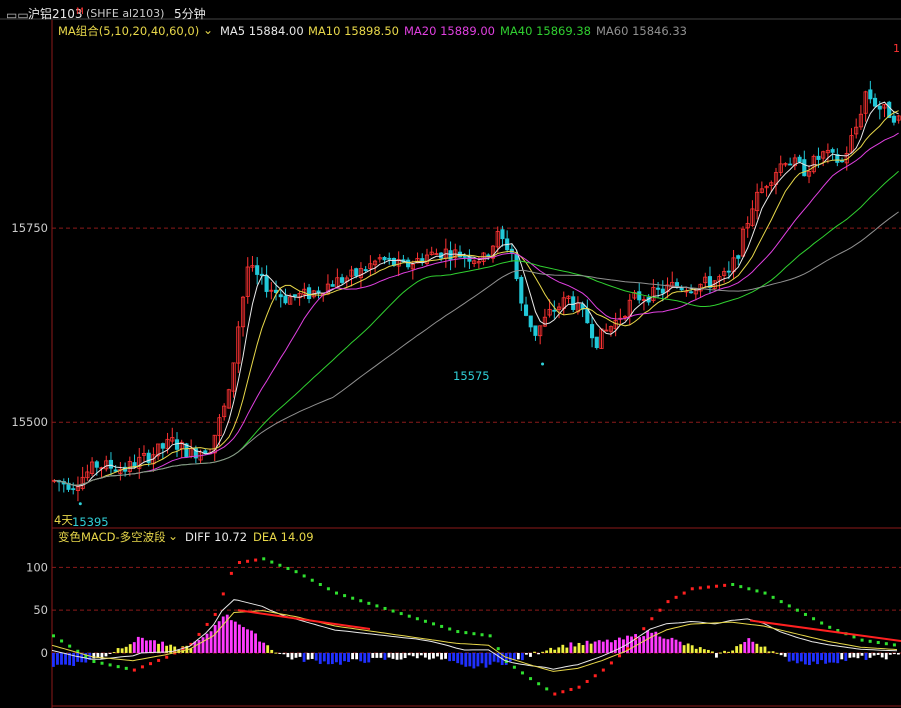  What do you see at coordinates (641, 31) in the screenshot?
I see `ma60-value: MA60 15846.33` at bounding box center [641, 31].